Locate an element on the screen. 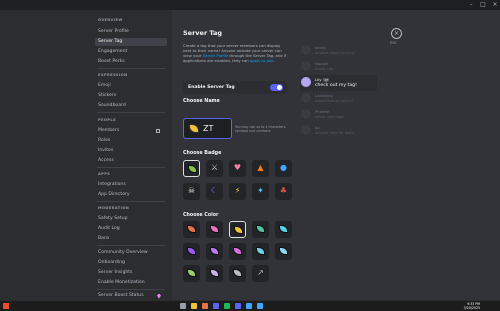  sidebar-item-label: Roles is located at coordinates (104, 140).